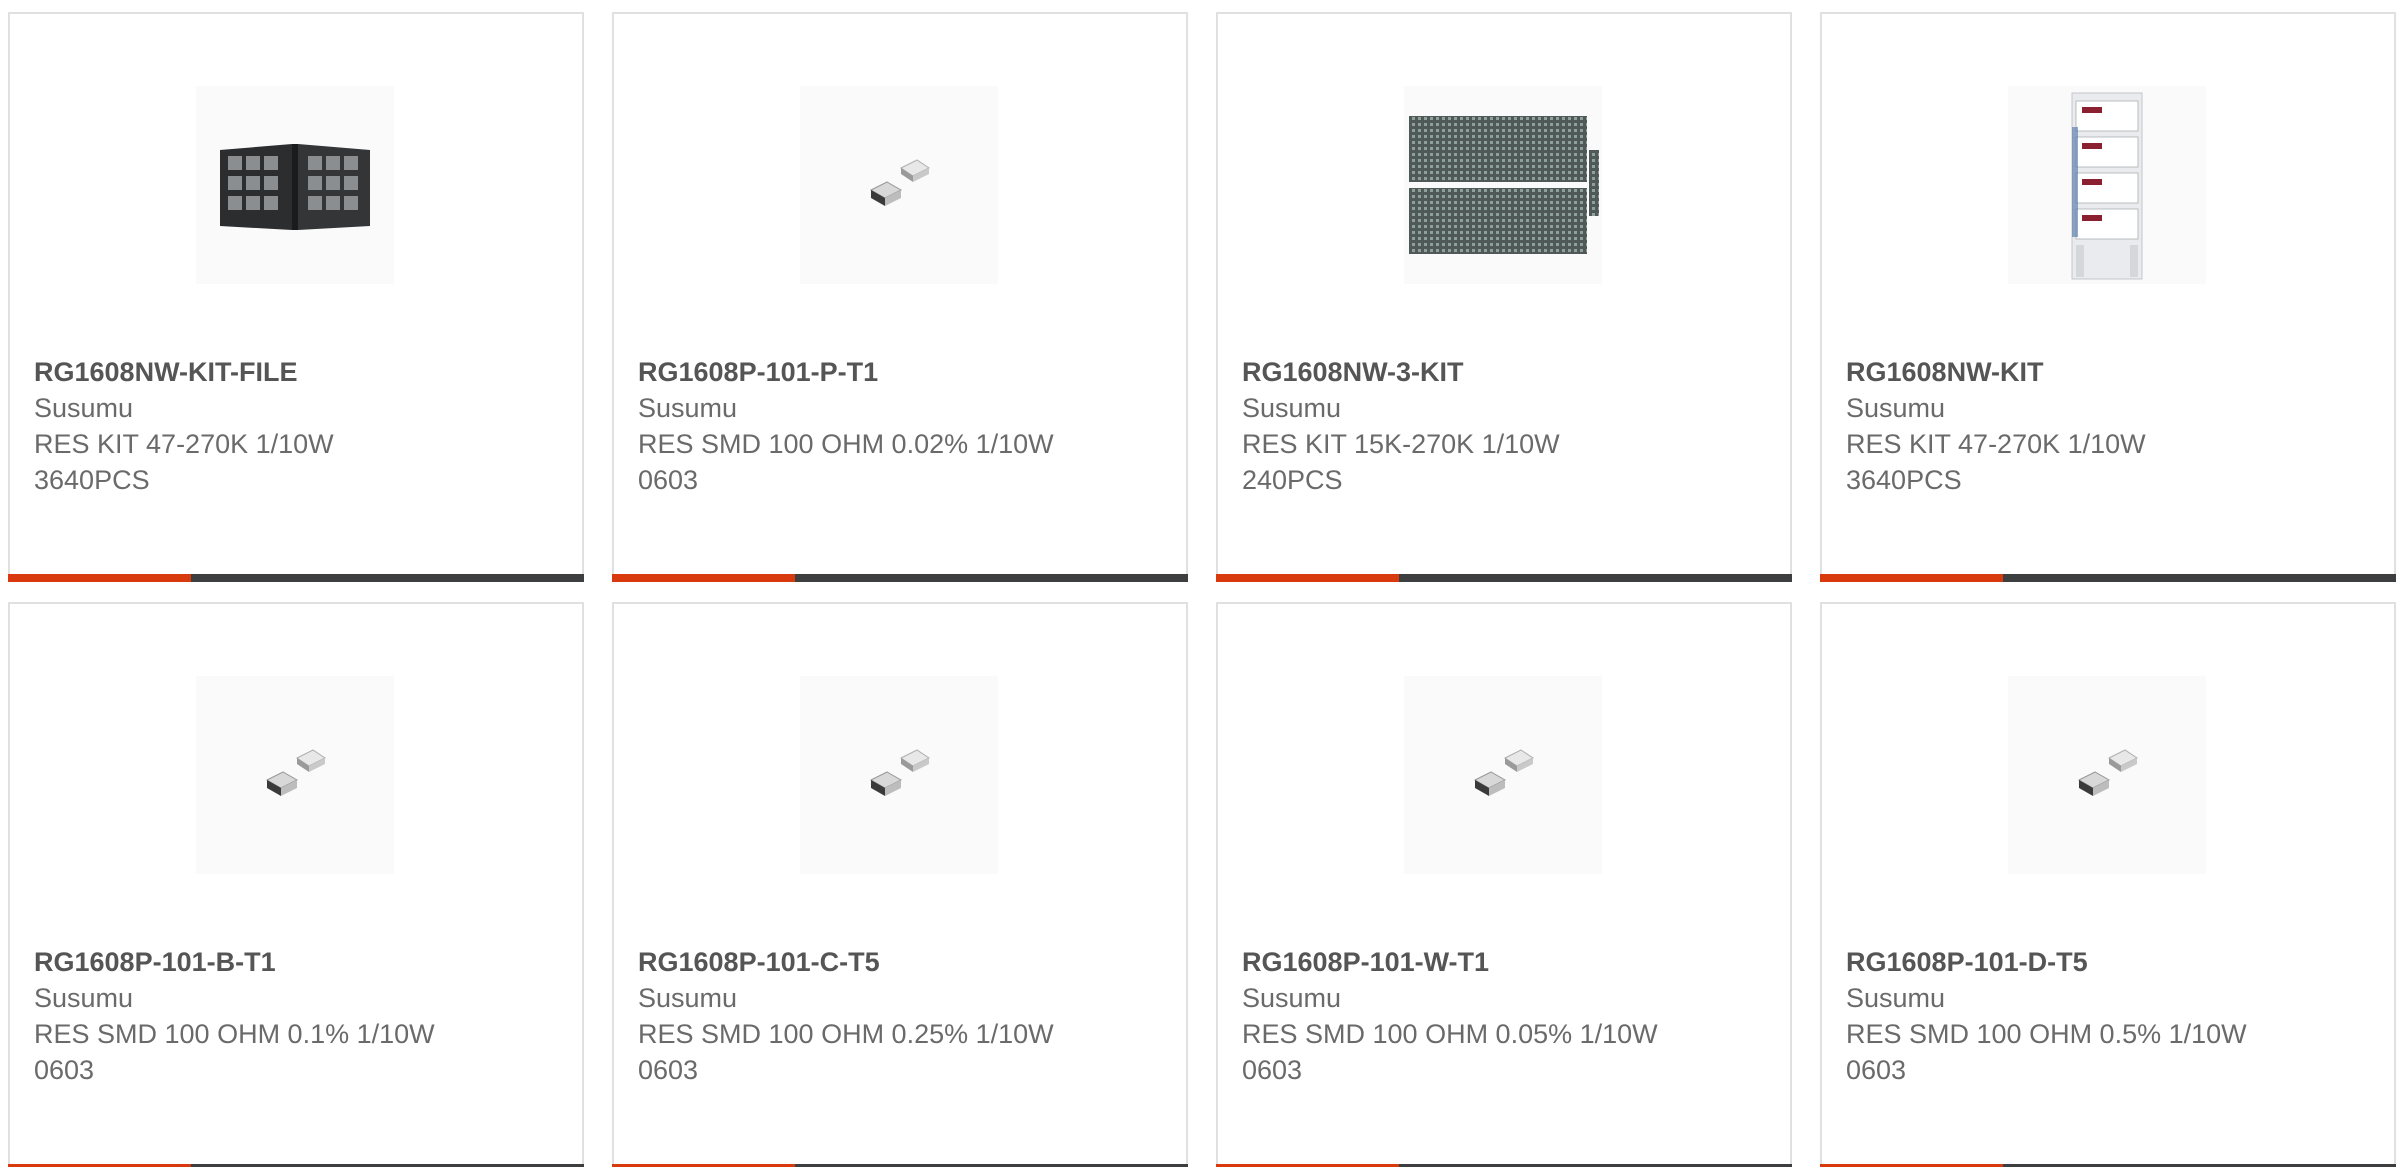  Describe the element at coordinates (2046, 1052) in the screenshot. I see `description: RES SMD 100 OHM 0.5% 1/10W 0603` at that location.